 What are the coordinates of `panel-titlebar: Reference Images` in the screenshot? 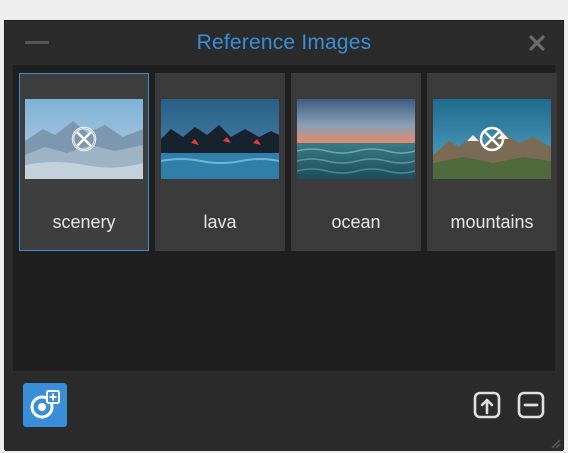 It's located at (284, 43).